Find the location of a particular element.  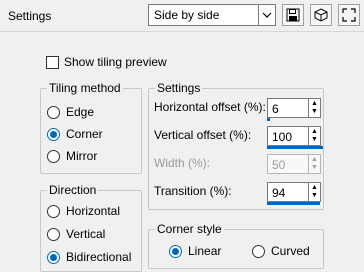

direction-title: Direction is located at coordinates (73, 190).